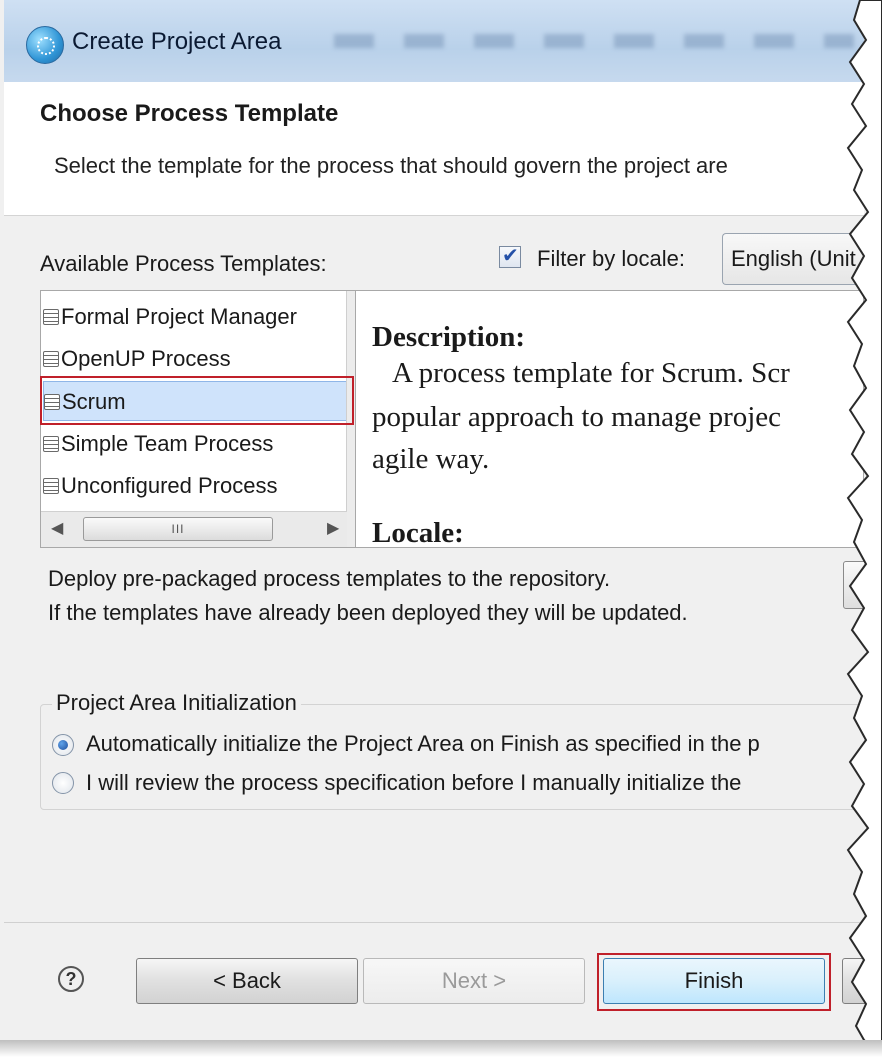  I want to click on description-line: A process template for Scrum. Scr, so click(591, 373).